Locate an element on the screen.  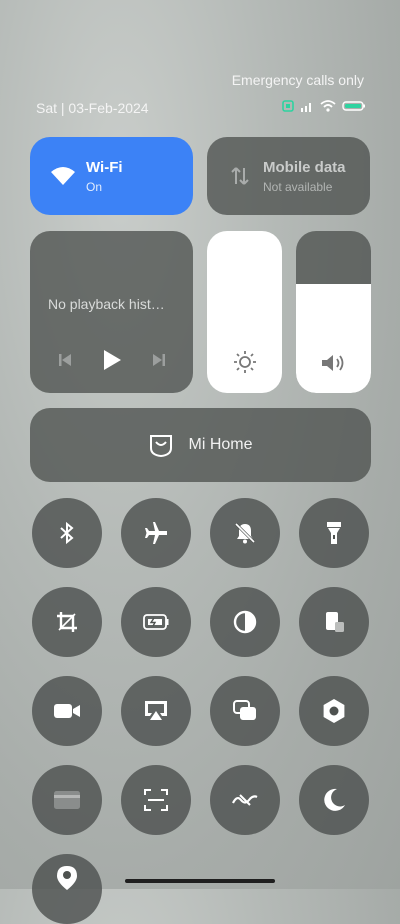
contrast-toggle is located at coordinates (245, 622).